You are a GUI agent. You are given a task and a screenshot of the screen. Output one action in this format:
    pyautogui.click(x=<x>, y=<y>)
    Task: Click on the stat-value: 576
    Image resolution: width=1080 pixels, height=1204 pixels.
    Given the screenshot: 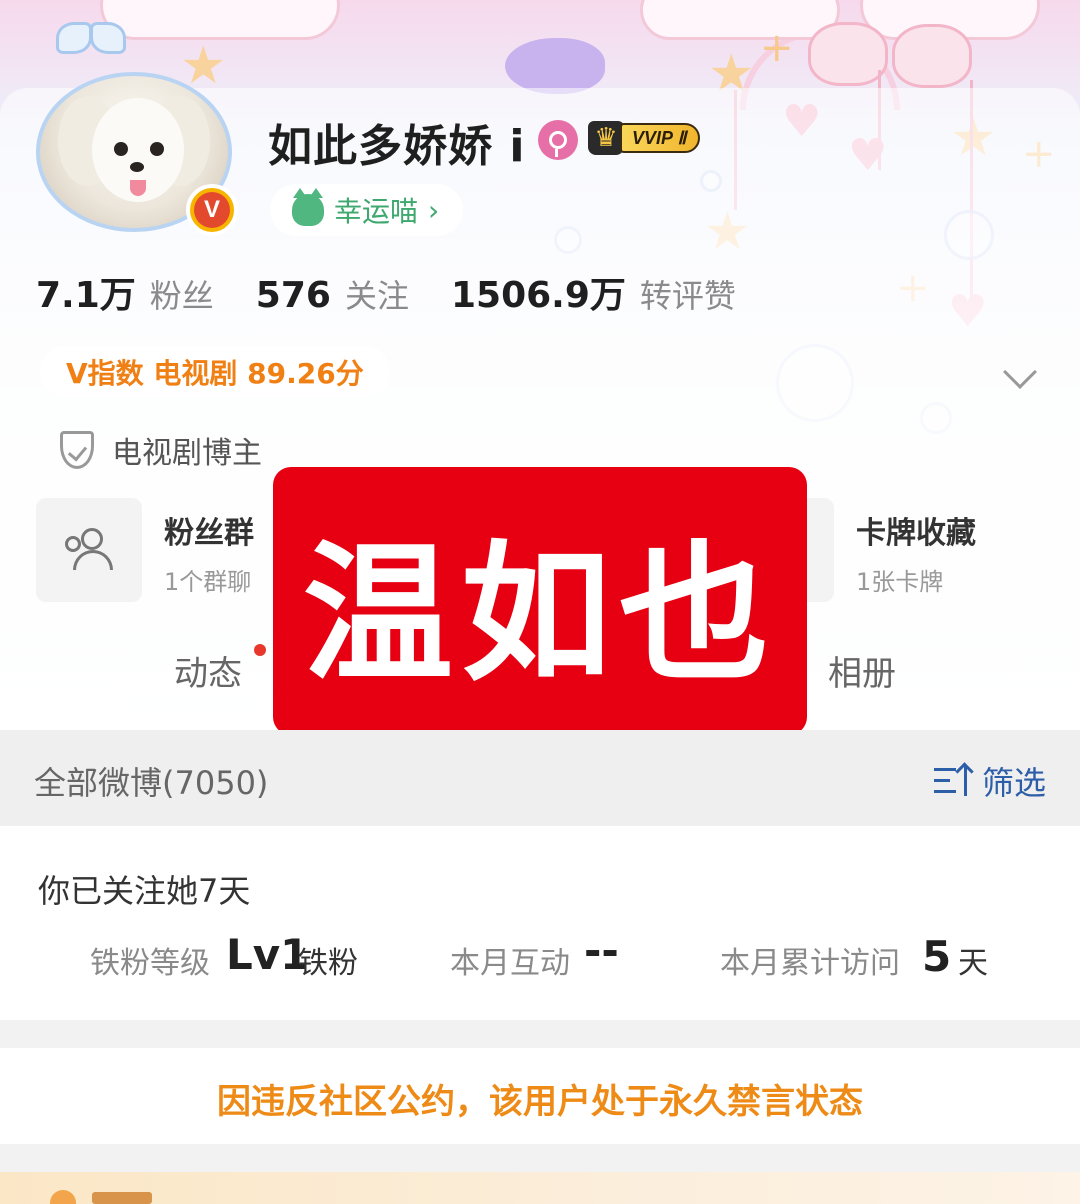 What is the action you would take?
    pyautogui.click(x=293, y=295)
    